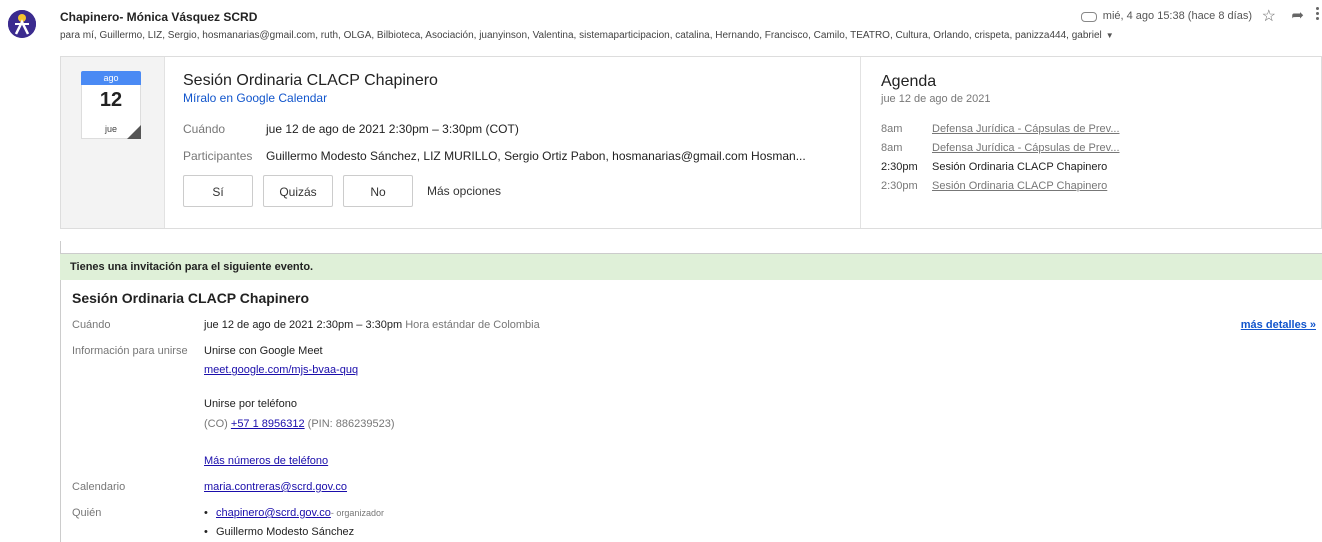  What do you see at coordinates (1177, 16) in the screenshot?
I see `message-date: mié, 4 ago 15:38 (hace 8 días)` at bounding box center [1177, 16].